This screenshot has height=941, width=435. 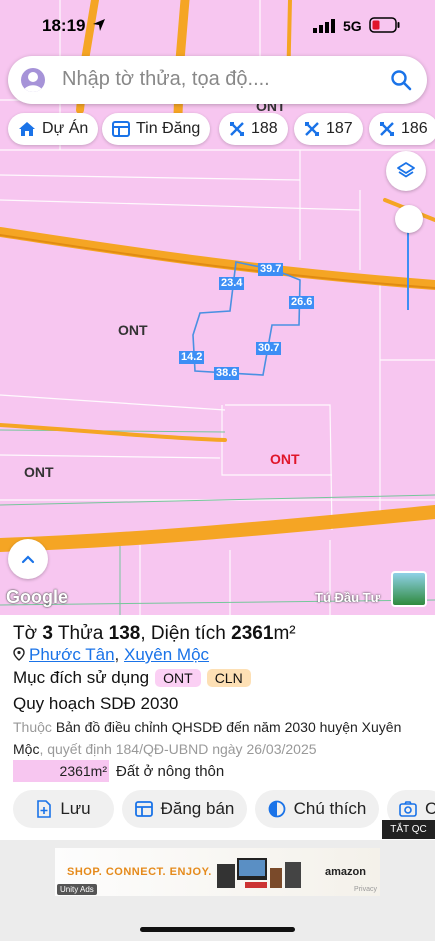 I want to click on land-purpose: Mục đích sử dụng ONT CLN, so click(x=132, y=678).